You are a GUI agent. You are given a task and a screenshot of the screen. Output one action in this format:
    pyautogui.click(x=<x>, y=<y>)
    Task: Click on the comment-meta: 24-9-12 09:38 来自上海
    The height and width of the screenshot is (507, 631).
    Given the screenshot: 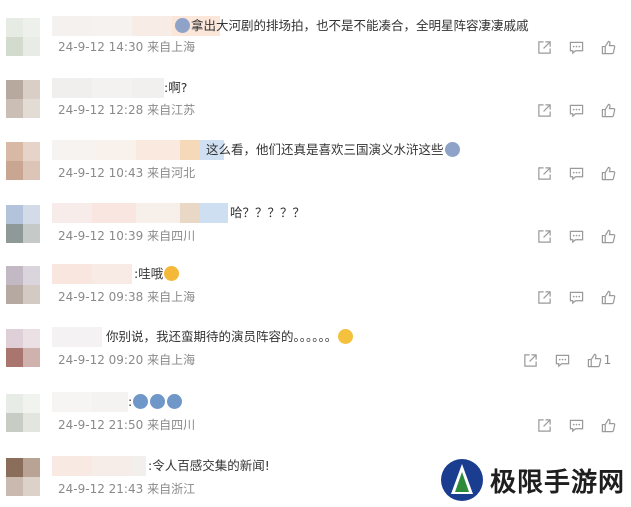 What is the action you would take?
    pyautogui.click(x=127, y=297)
    